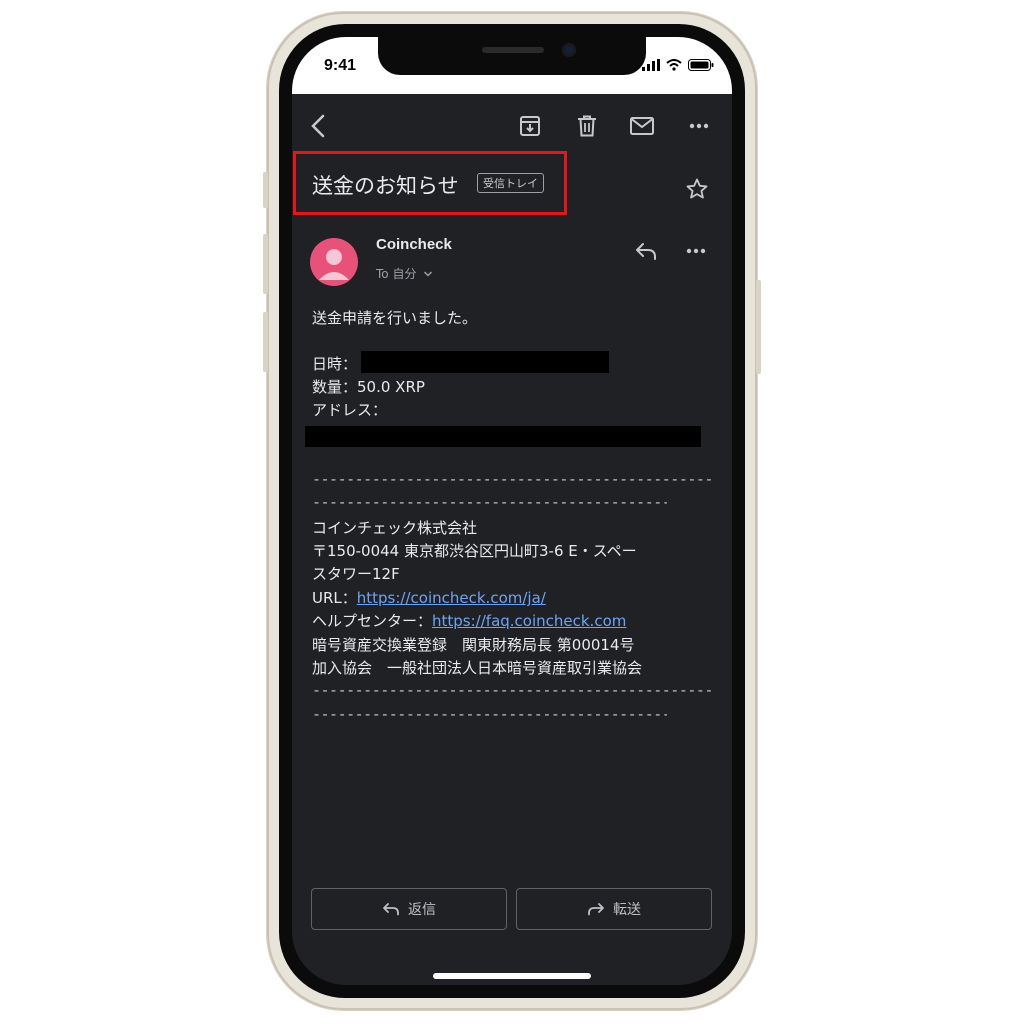 The width and height of the screenshot is (1024, 1024). What do you see at coordinates (627, 910) in the screenshot?
I see `forward-button-label: 転送` at bounding box center [627, 910].